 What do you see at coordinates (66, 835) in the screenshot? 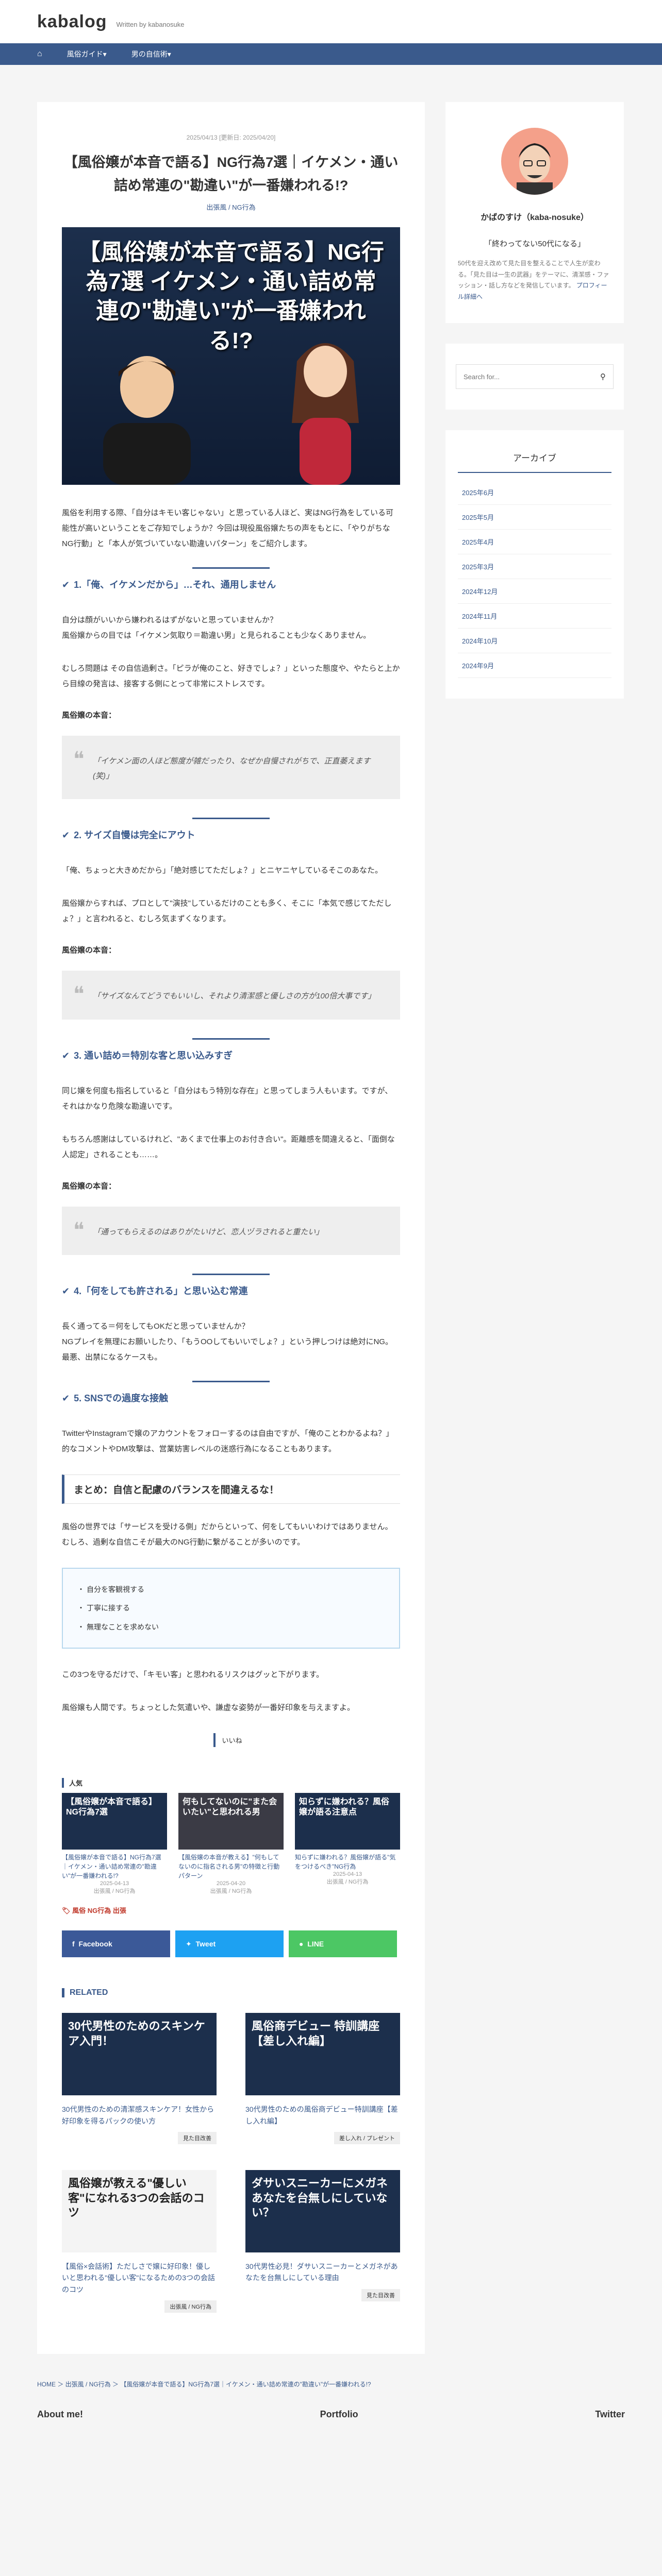
I see `check-icon: ✔` at bounding box center [66, 835].